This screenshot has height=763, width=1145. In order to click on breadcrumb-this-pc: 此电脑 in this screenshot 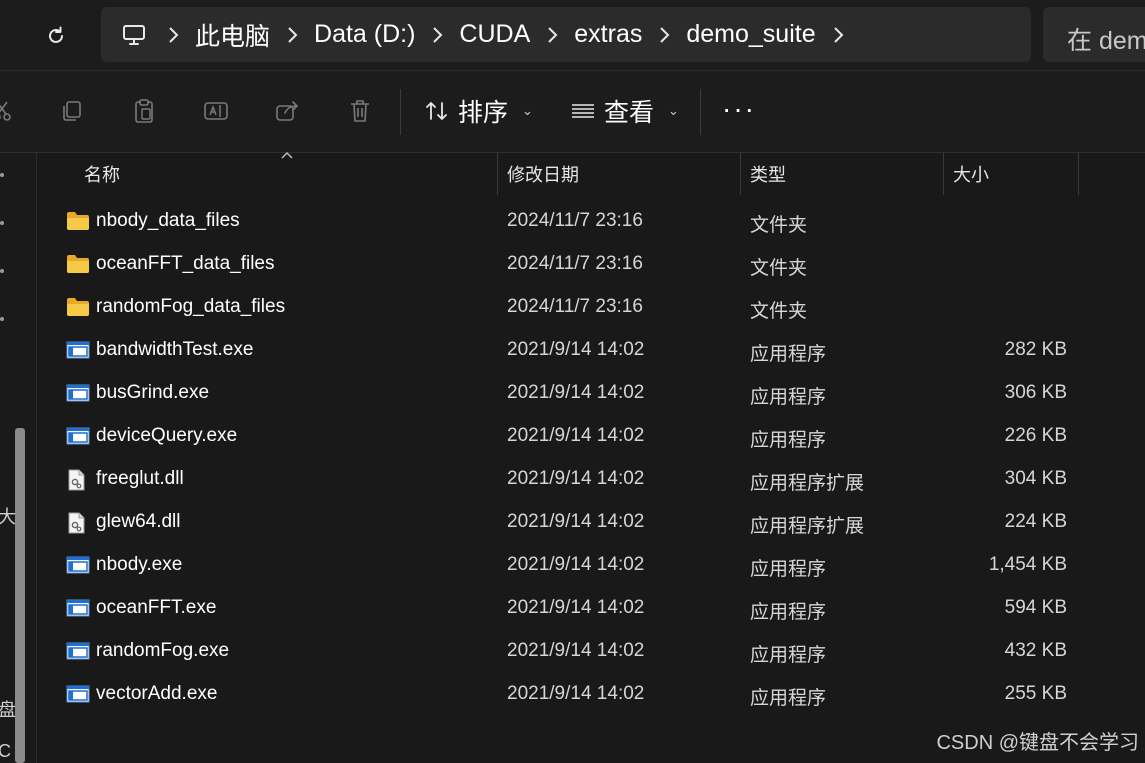, I will do `click(232, 35)`.